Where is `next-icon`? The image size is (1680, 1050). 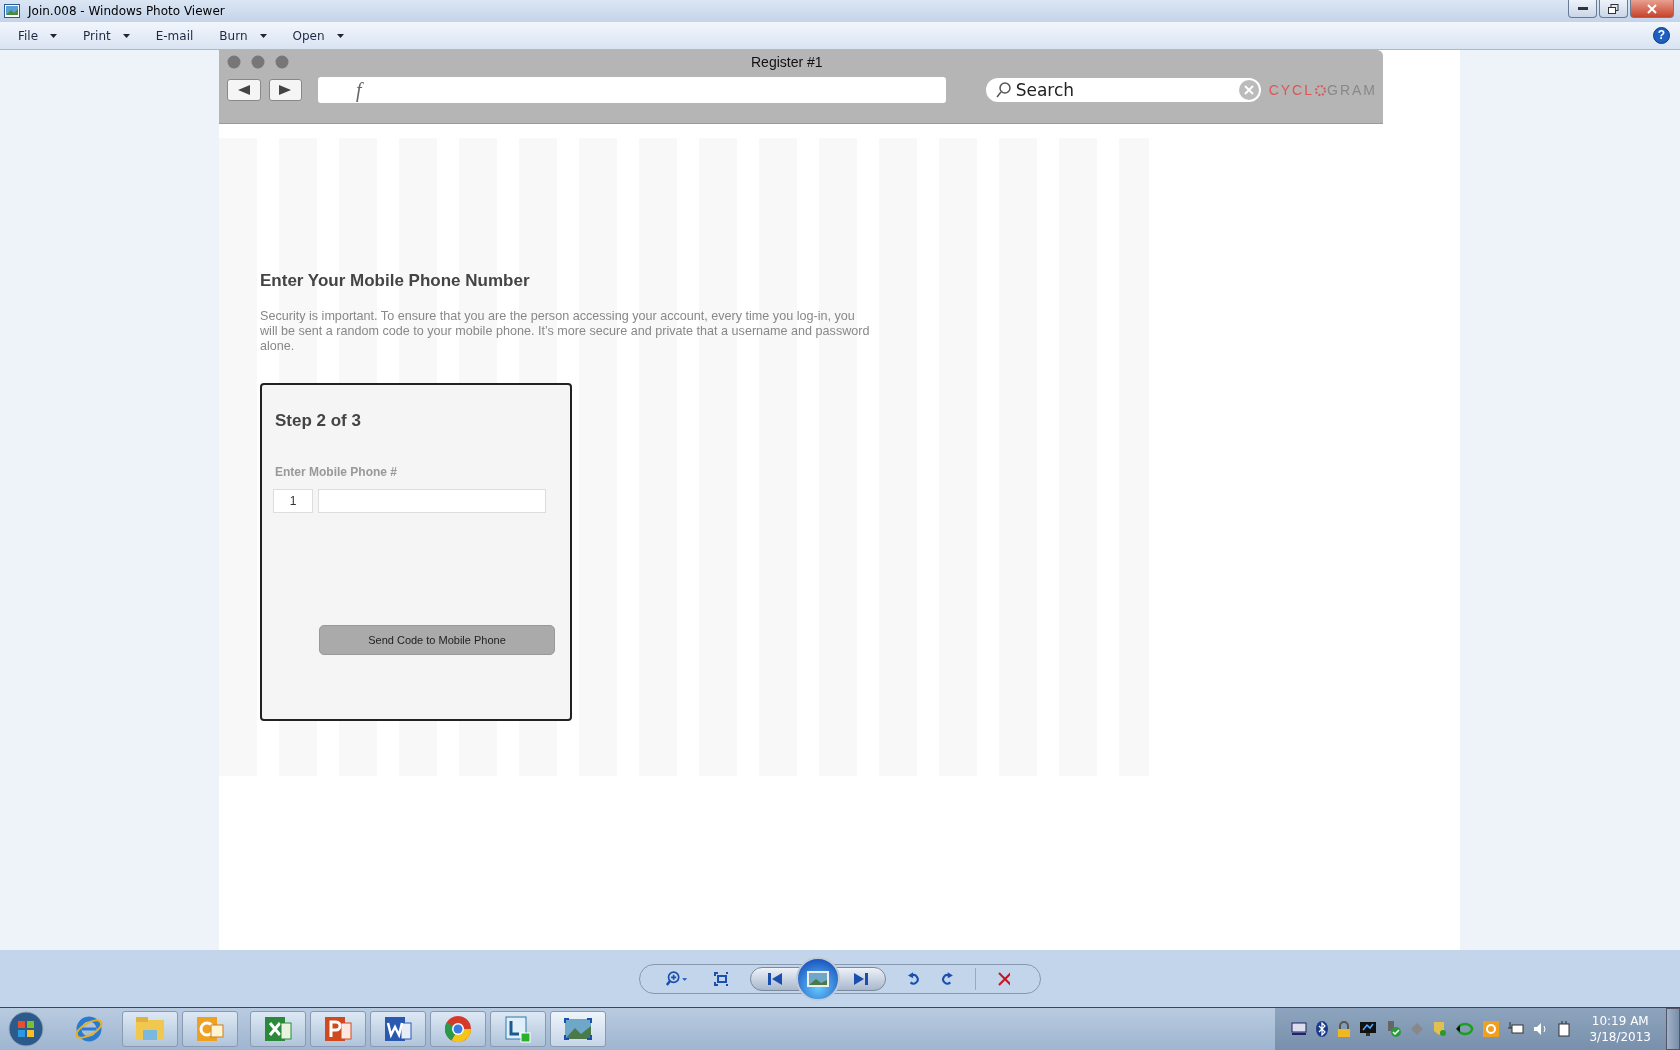
next-icon is located at coordinates (860, 978).